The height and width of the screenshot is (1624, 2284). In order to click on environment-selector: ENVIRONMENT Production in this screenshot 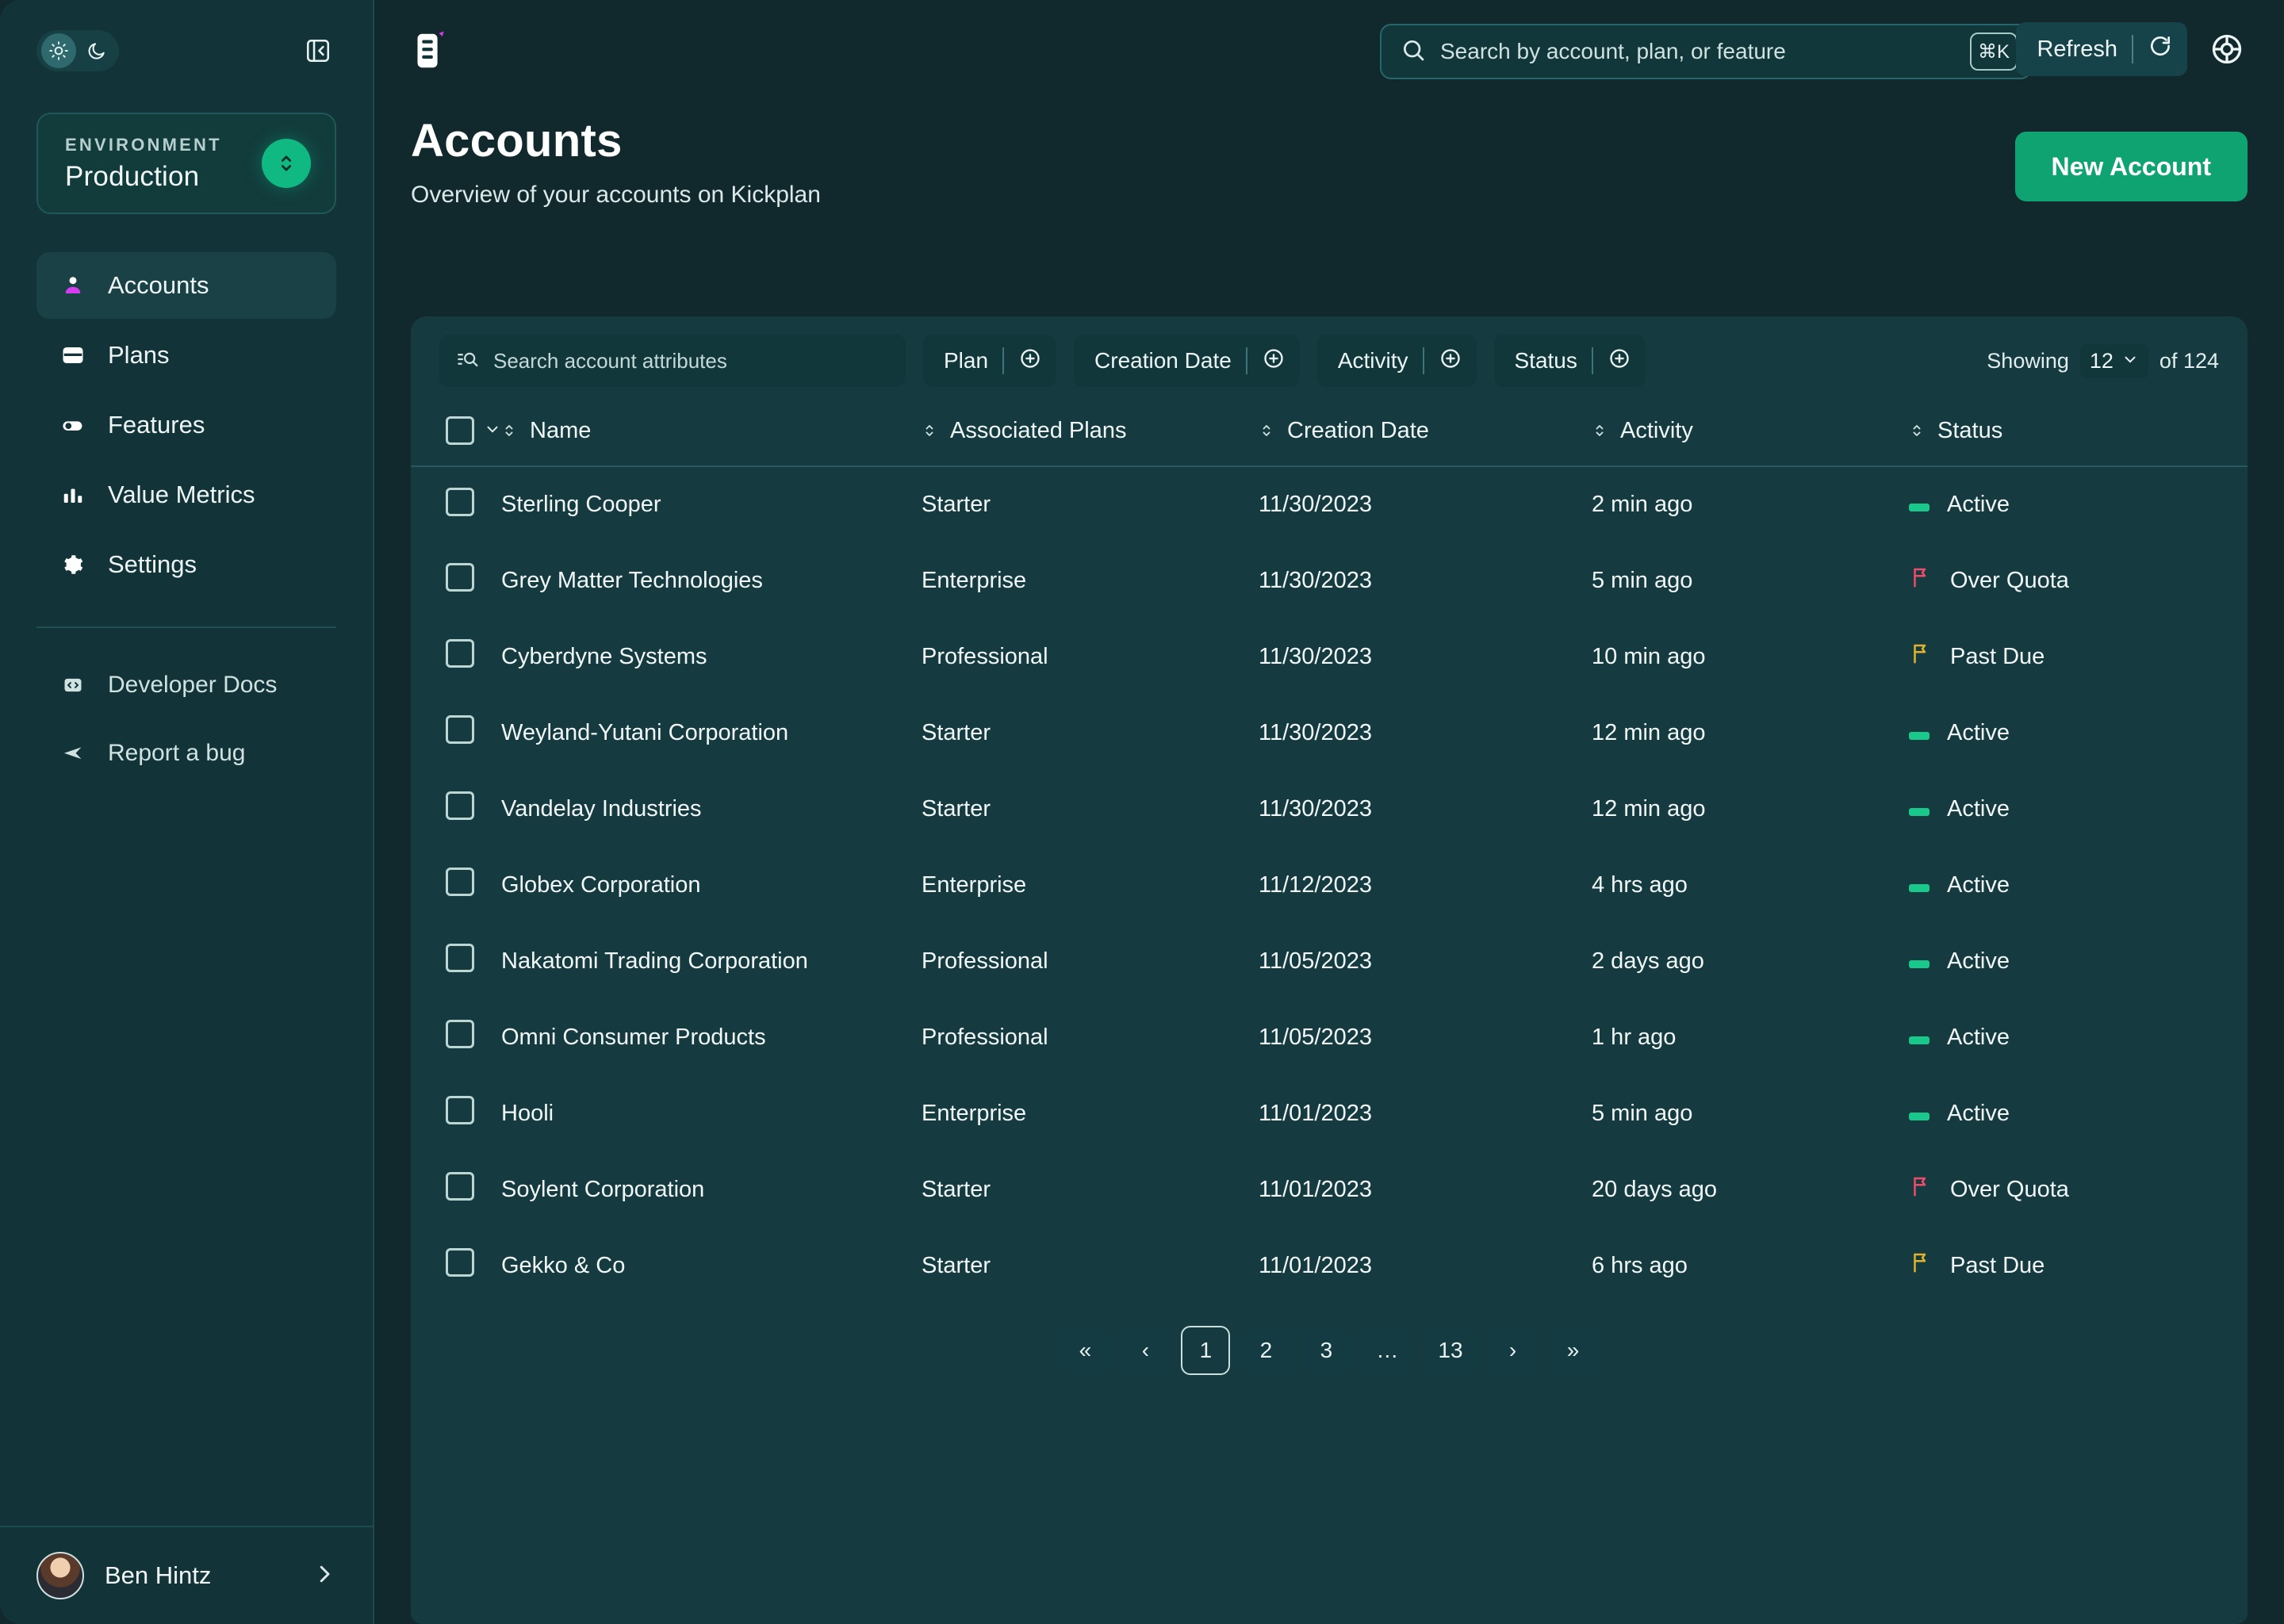, I will do `click(186, 163)`.